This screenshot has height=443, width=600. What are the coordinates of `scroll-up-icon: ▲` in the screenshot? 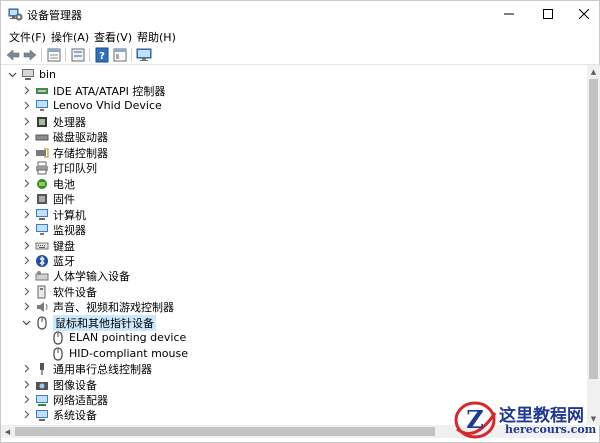 It's located at (593, 71).